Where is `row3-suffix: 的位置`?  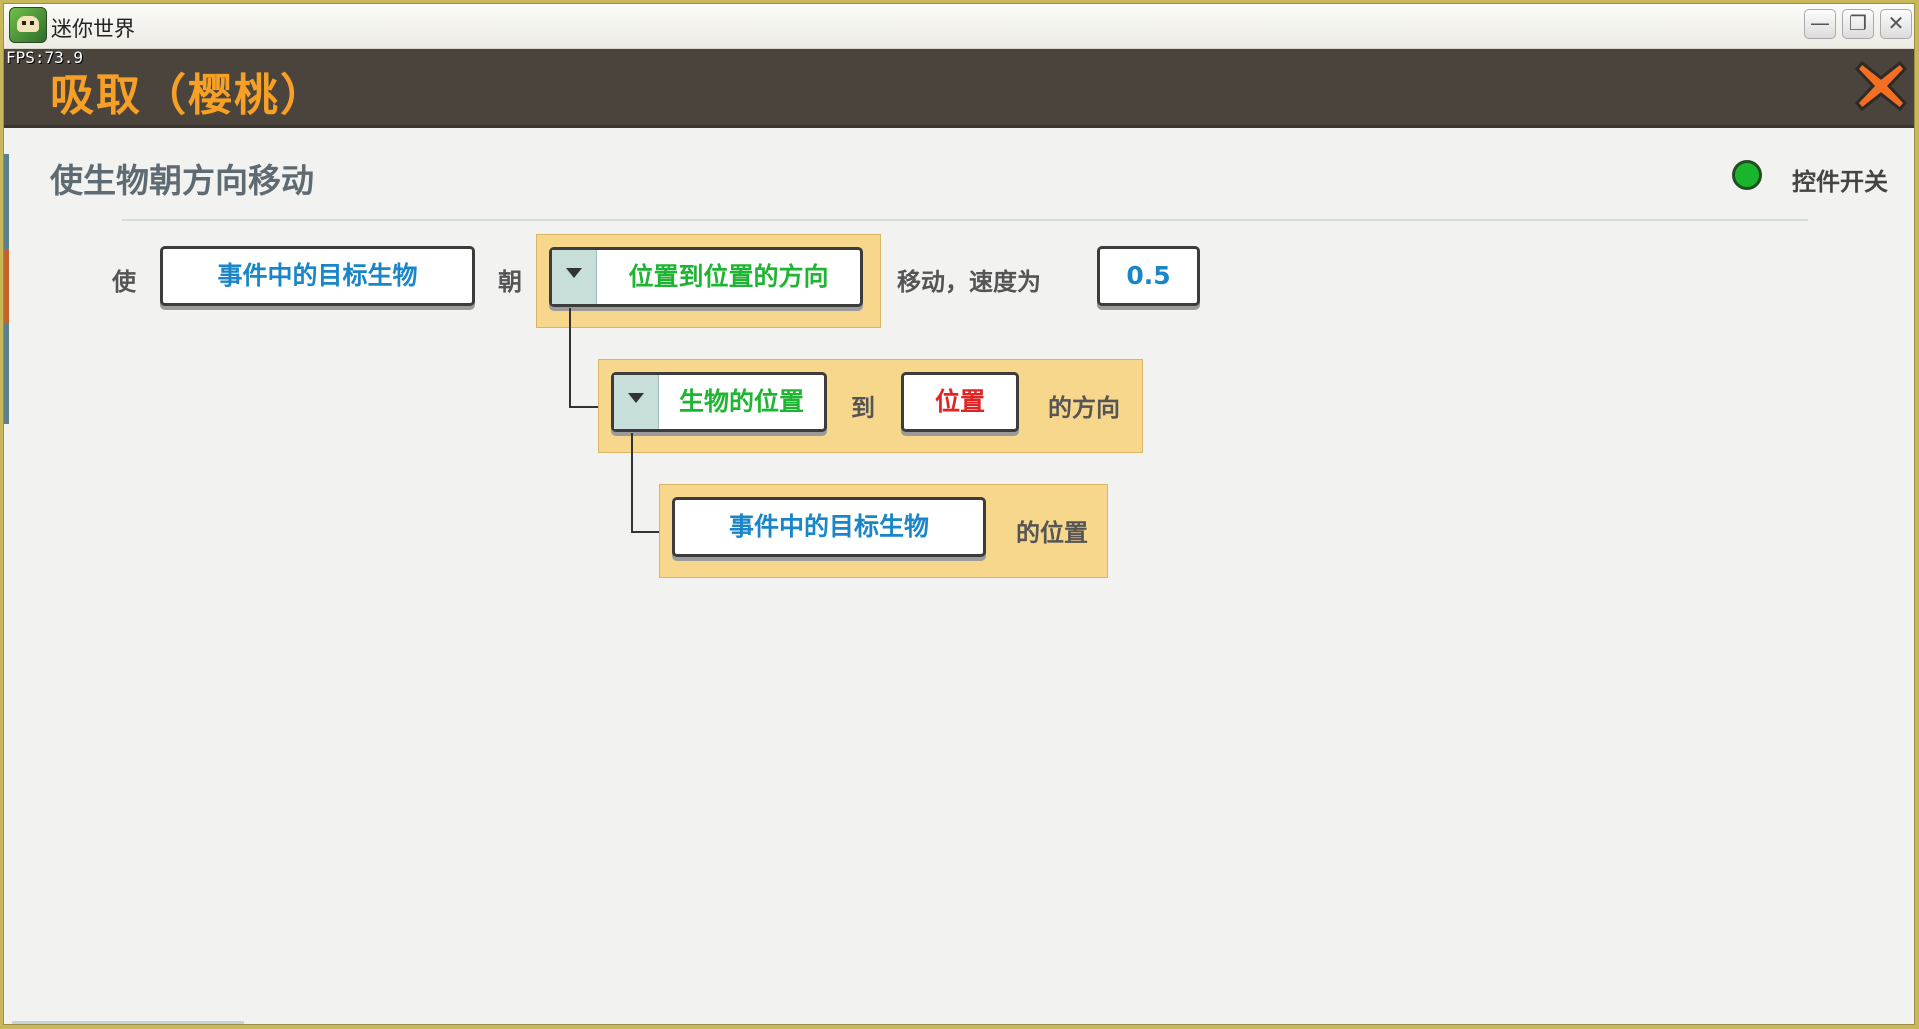
row3-suffix: 的位置 is located at coordinates (1052, 533).